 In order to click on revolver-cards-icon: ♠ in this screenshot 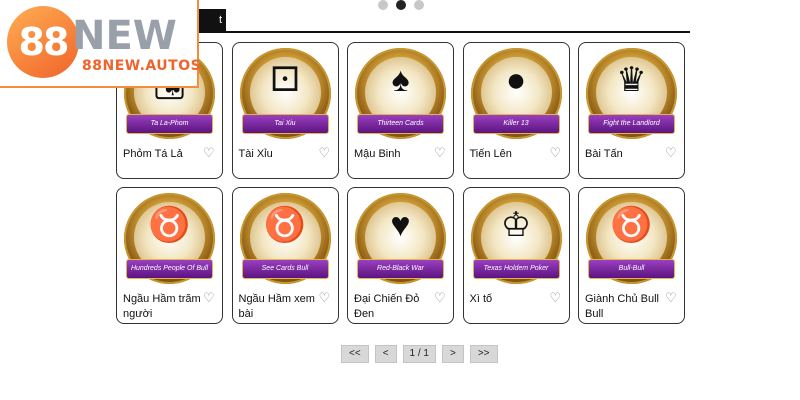, I will do `click(400, 80)`.